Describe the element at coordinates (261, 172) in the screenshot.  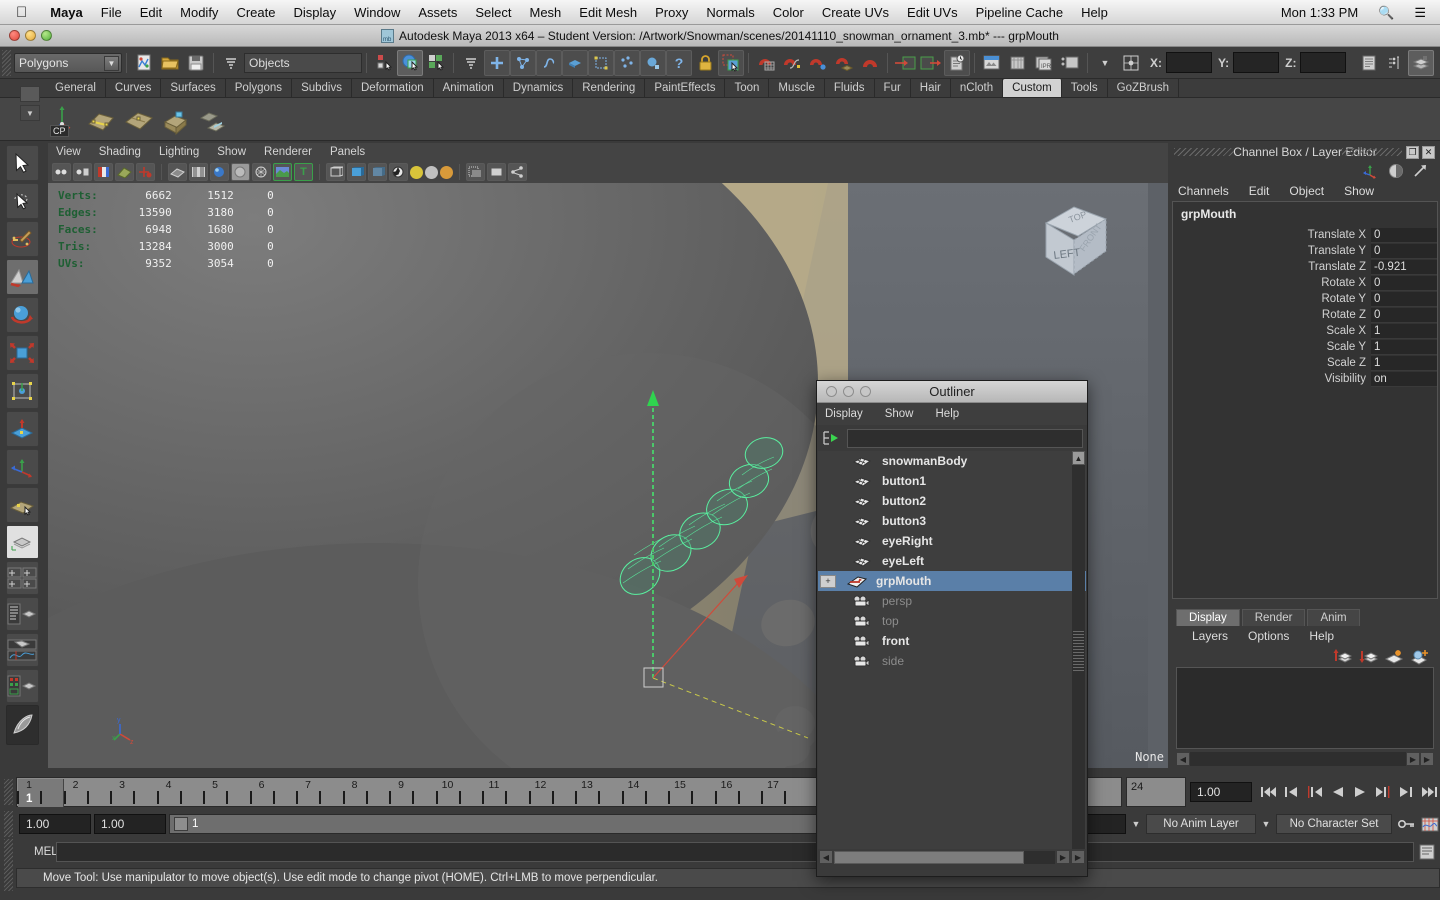
I see `wireframe-on-shaded-icon` at that location.